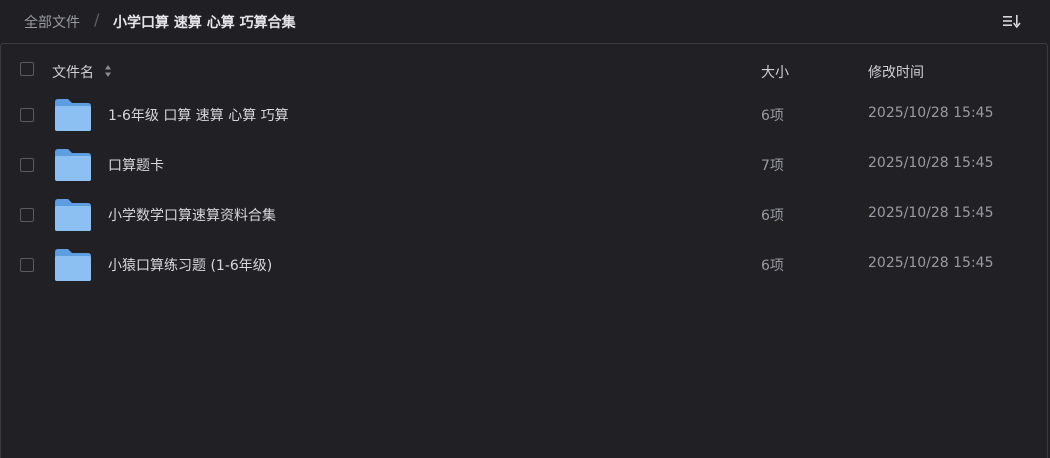 The width and height of the screenshot is (1050, 458). I want to click on sort-arrows-icon, so click(108, 71).